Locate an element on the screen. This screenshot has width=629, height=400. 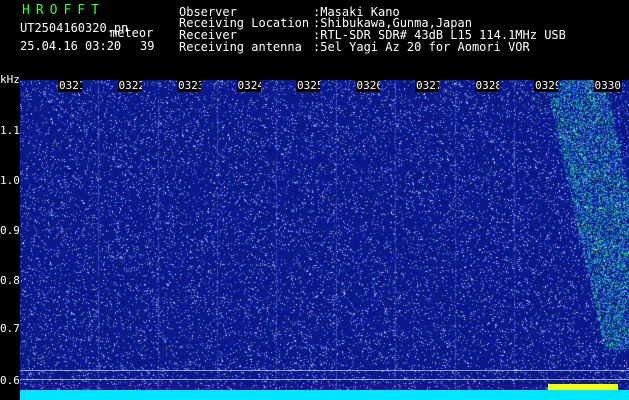
y-tick-label: 1.0 is located at coordinates (10, 180).